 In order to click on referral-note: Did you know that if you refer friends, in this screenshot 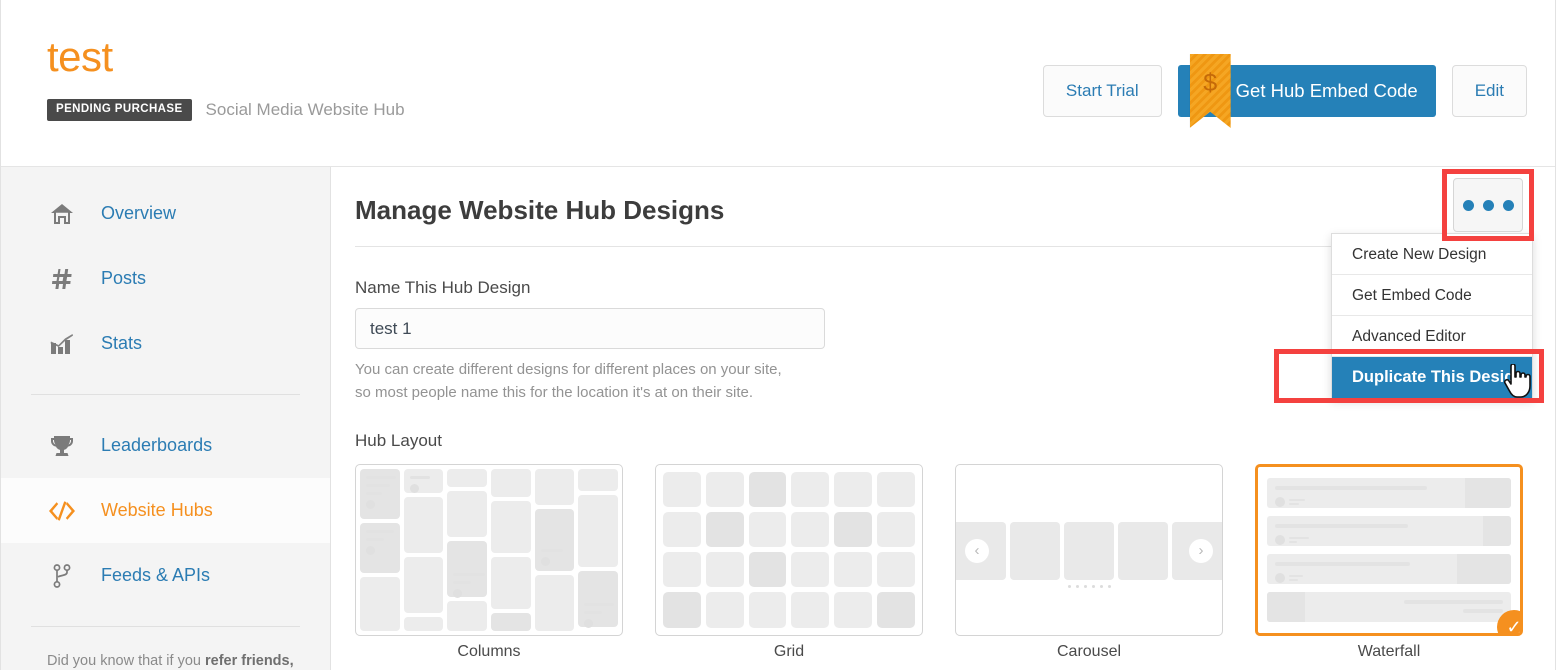, I will do `click(165, 657)`.